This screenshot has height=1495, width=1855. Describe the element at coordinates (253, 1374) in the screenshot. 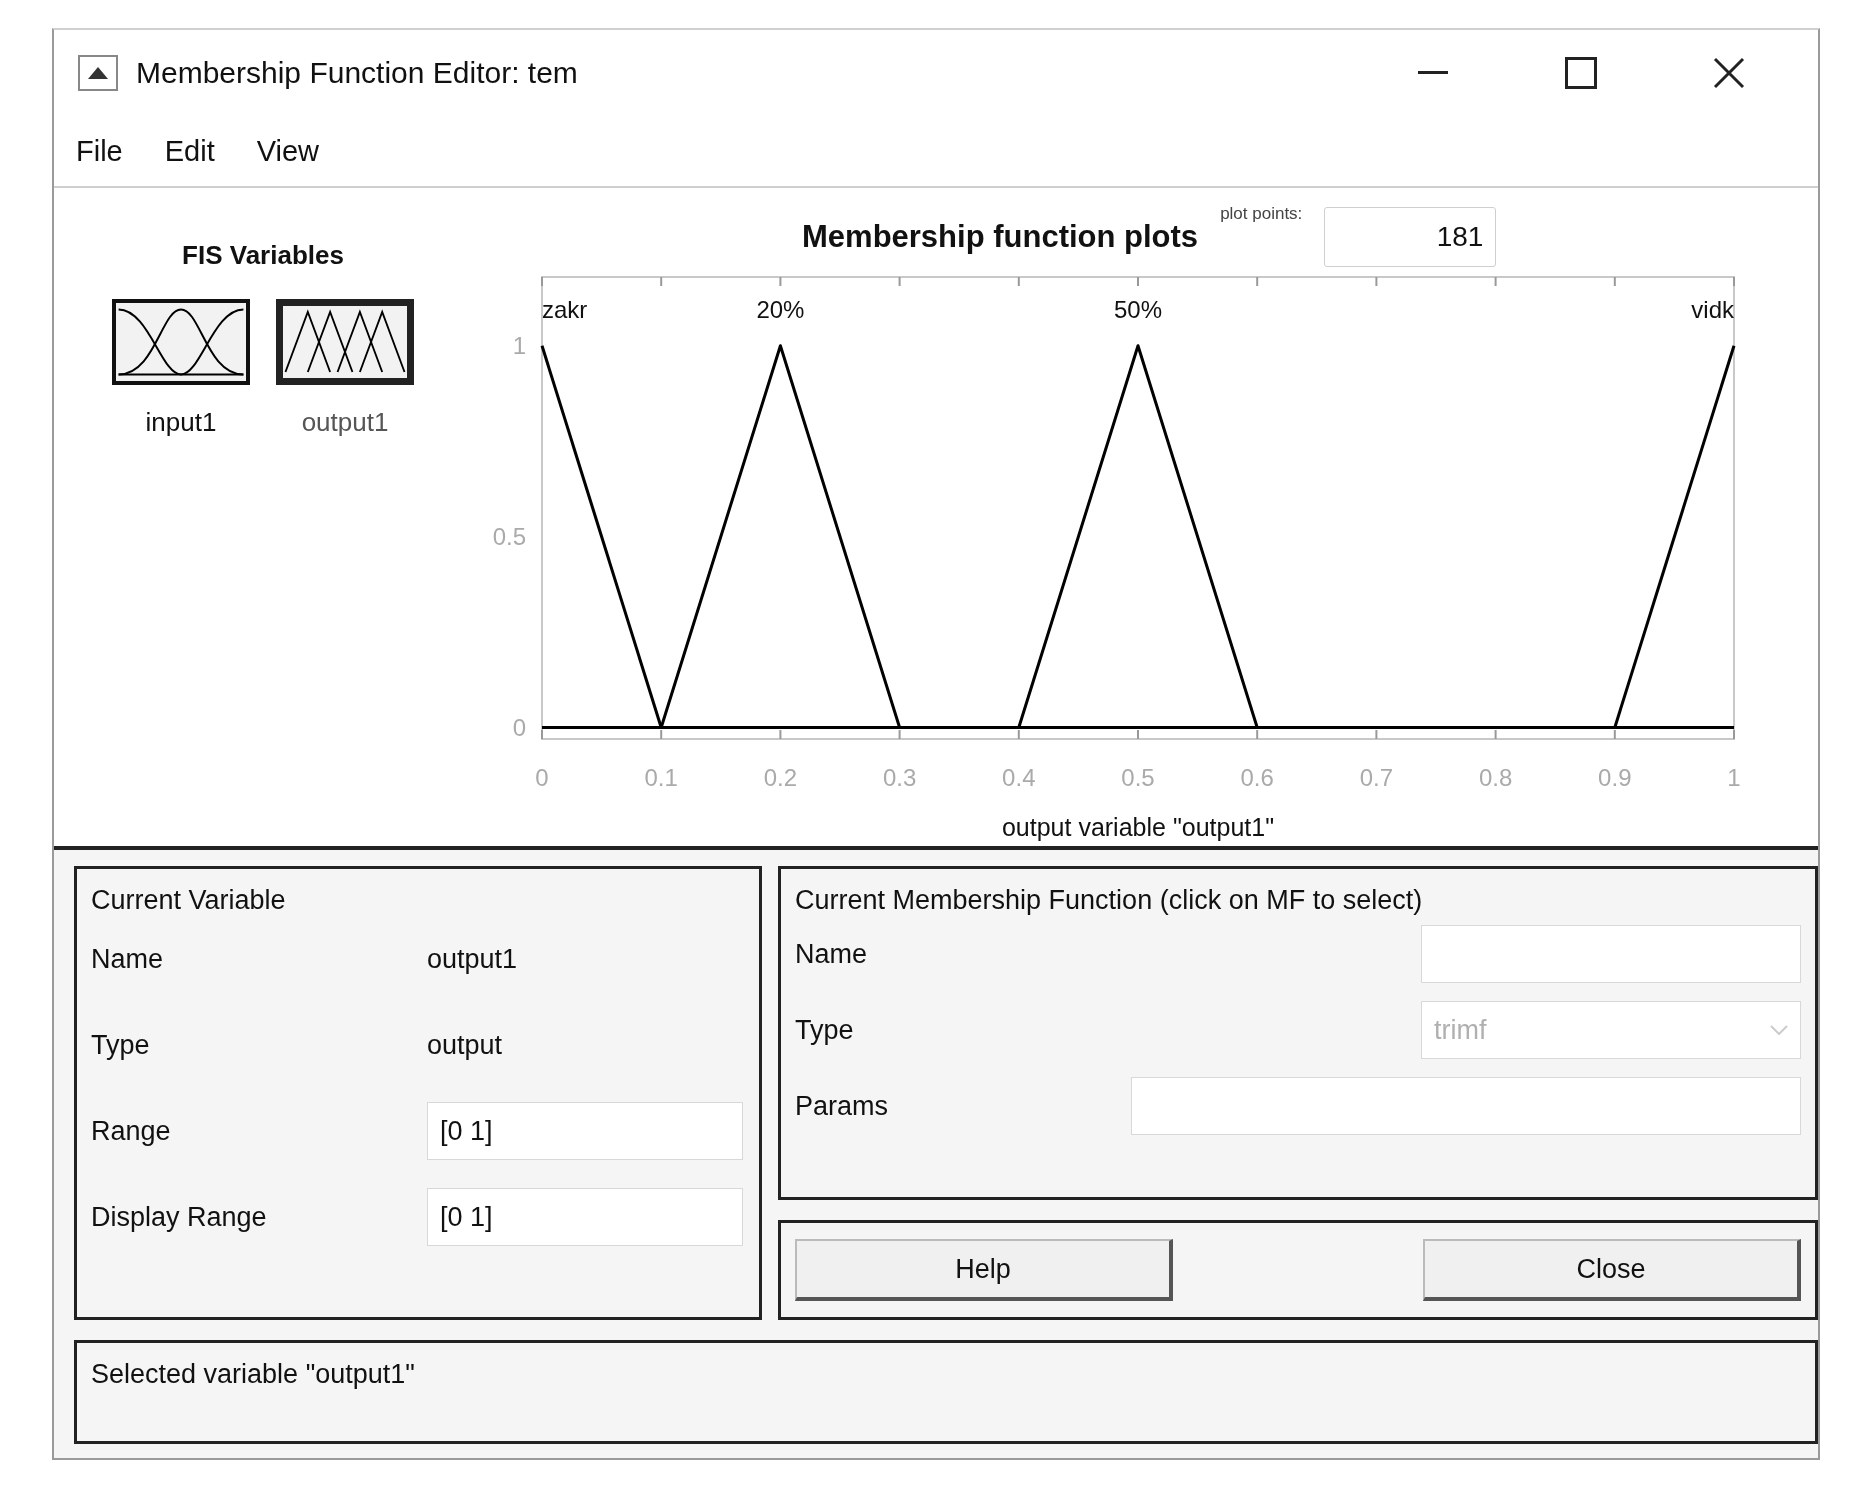

I see `status-text: Selected variable "output1"` at that location.